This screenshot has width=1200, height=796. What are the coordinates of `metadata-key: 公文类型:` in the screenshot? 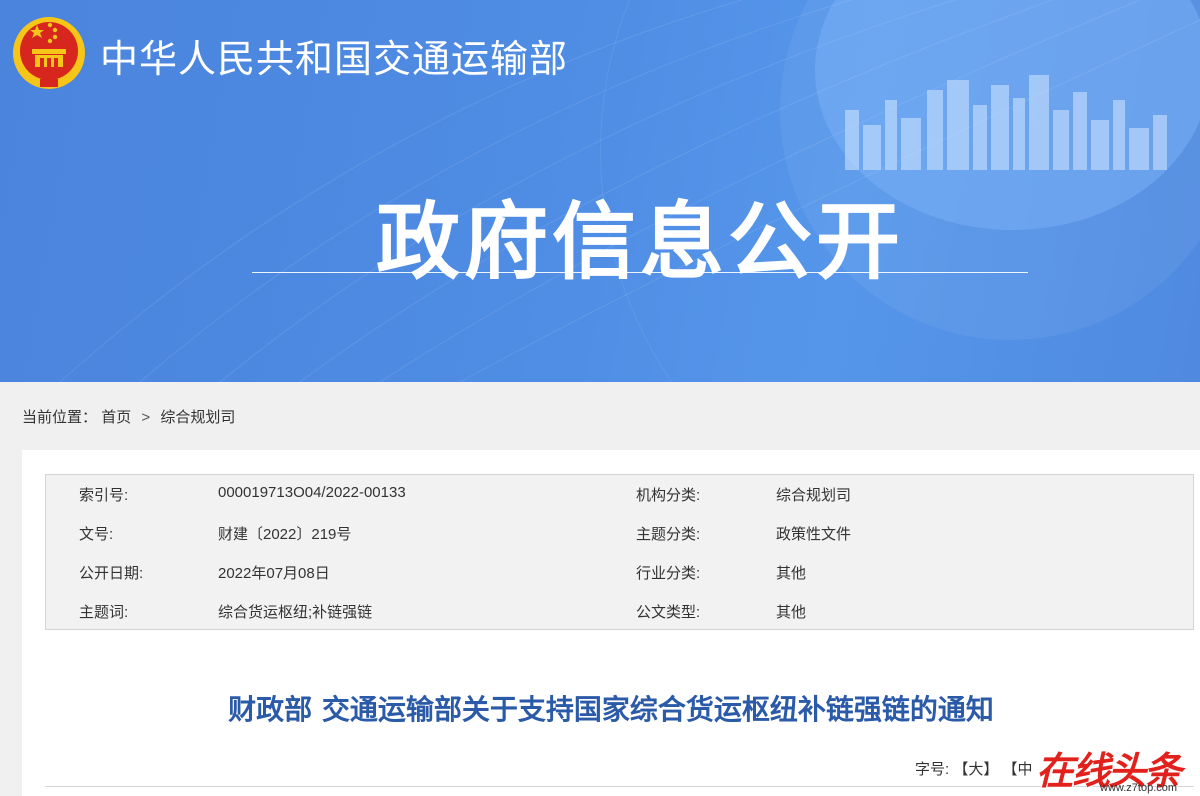 It's located at (668, 612).